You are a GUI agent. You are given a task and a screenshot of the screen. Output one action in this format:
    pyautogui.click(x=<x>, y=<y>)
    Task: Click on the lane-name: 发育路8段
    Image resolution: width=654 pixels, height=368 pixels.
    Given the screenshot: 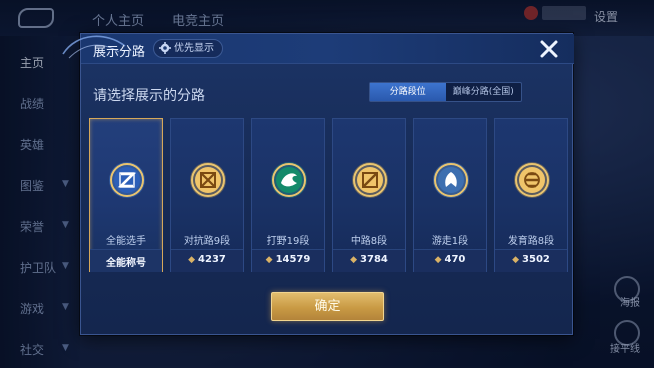 What is the action you would take?
    pyautogui.click(x=531, y=241)
    